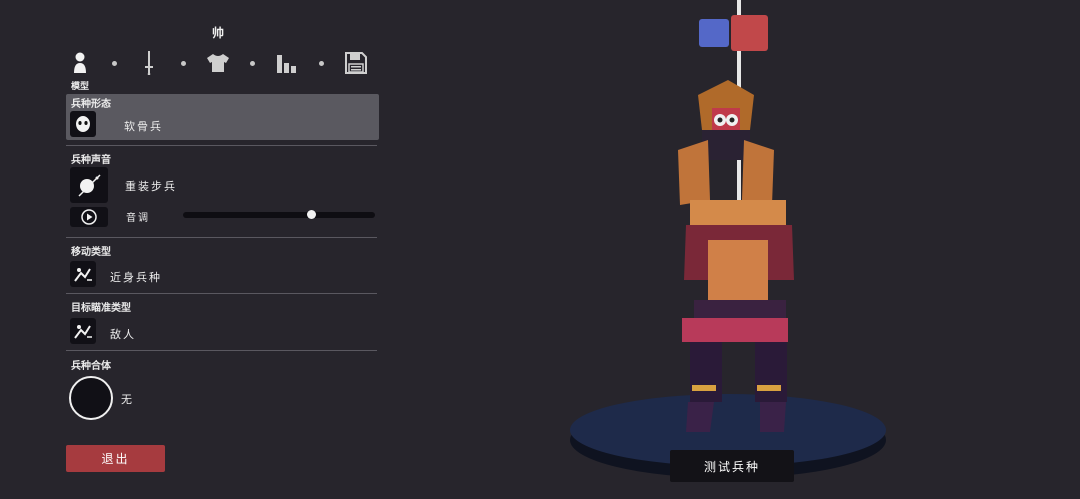  I want to click on test-unit-button: 测试兵种, so click(732, 466).